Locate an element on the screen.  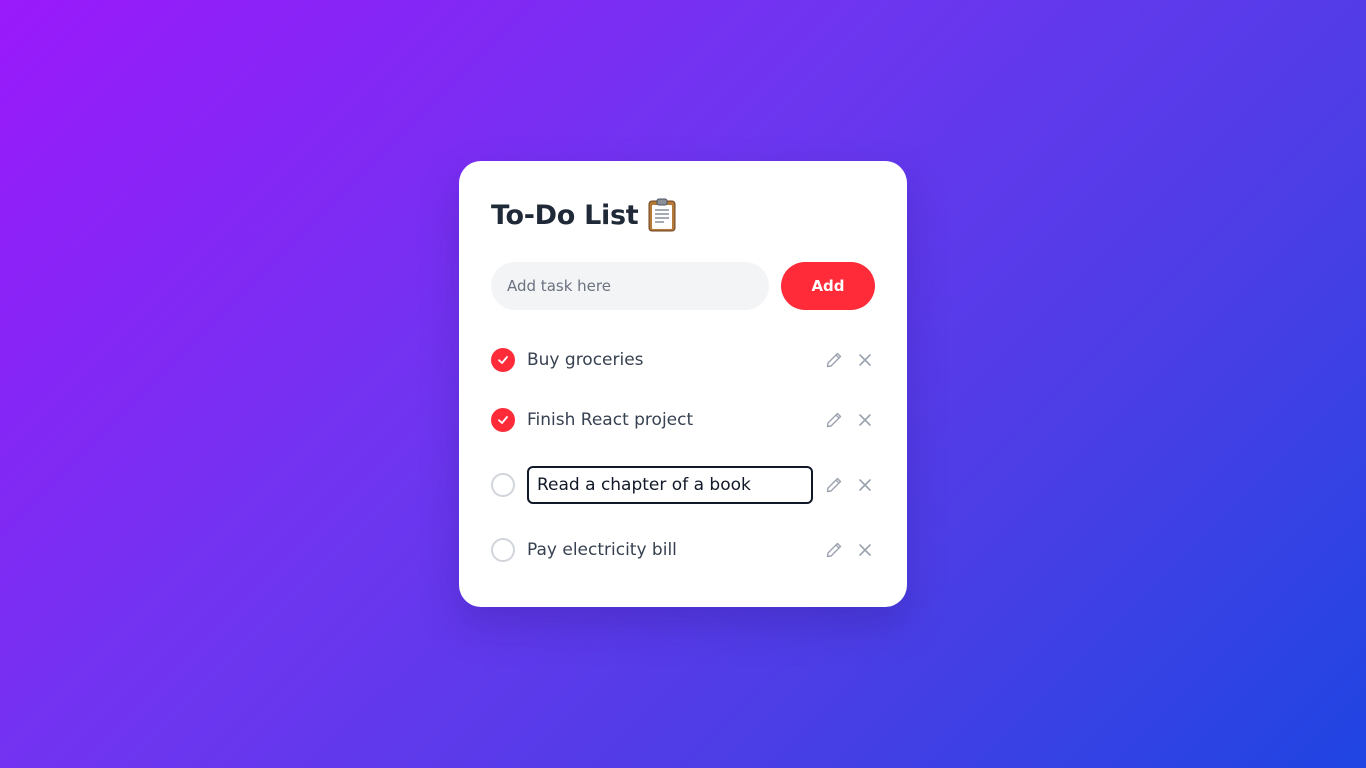
add-button: Add is located at coordinates (828, 286).